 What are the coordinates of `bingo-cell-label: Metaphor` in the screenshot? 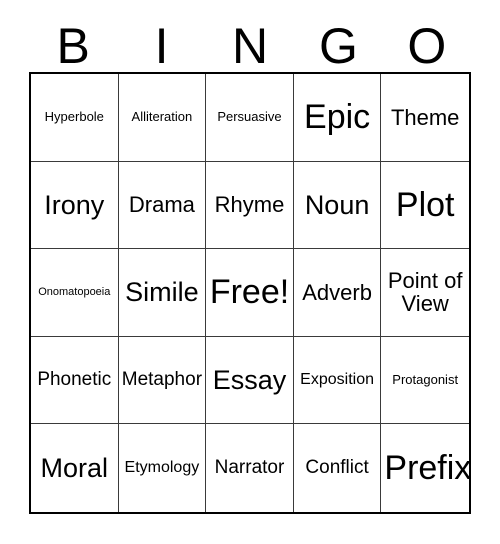 It's located at (162, 380).